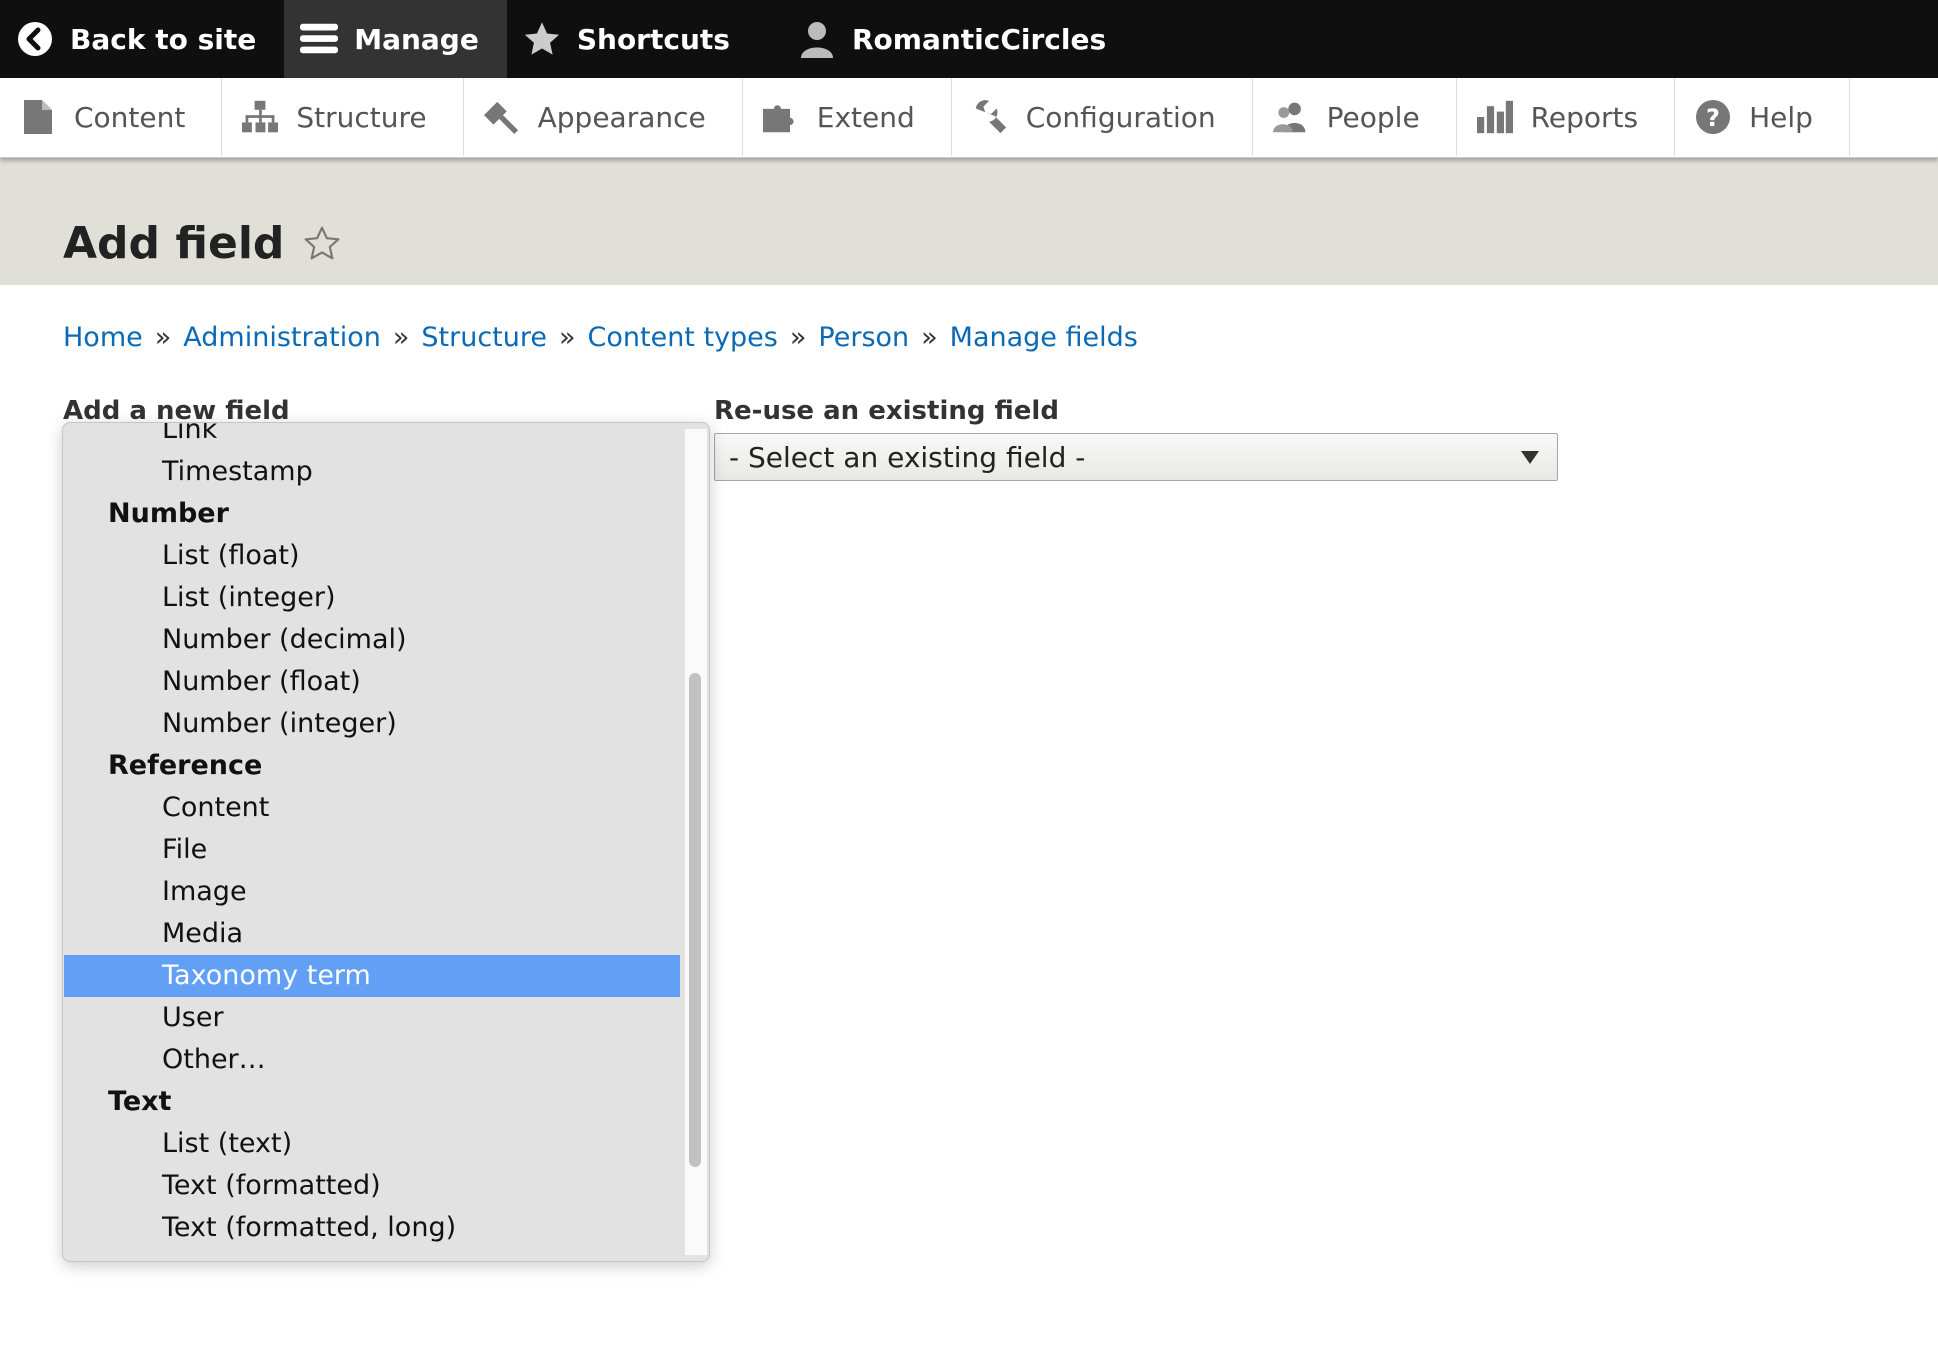  Describe the element at coordinates (372, 1018) in the screenshot. I see `option-user: User` at that location.